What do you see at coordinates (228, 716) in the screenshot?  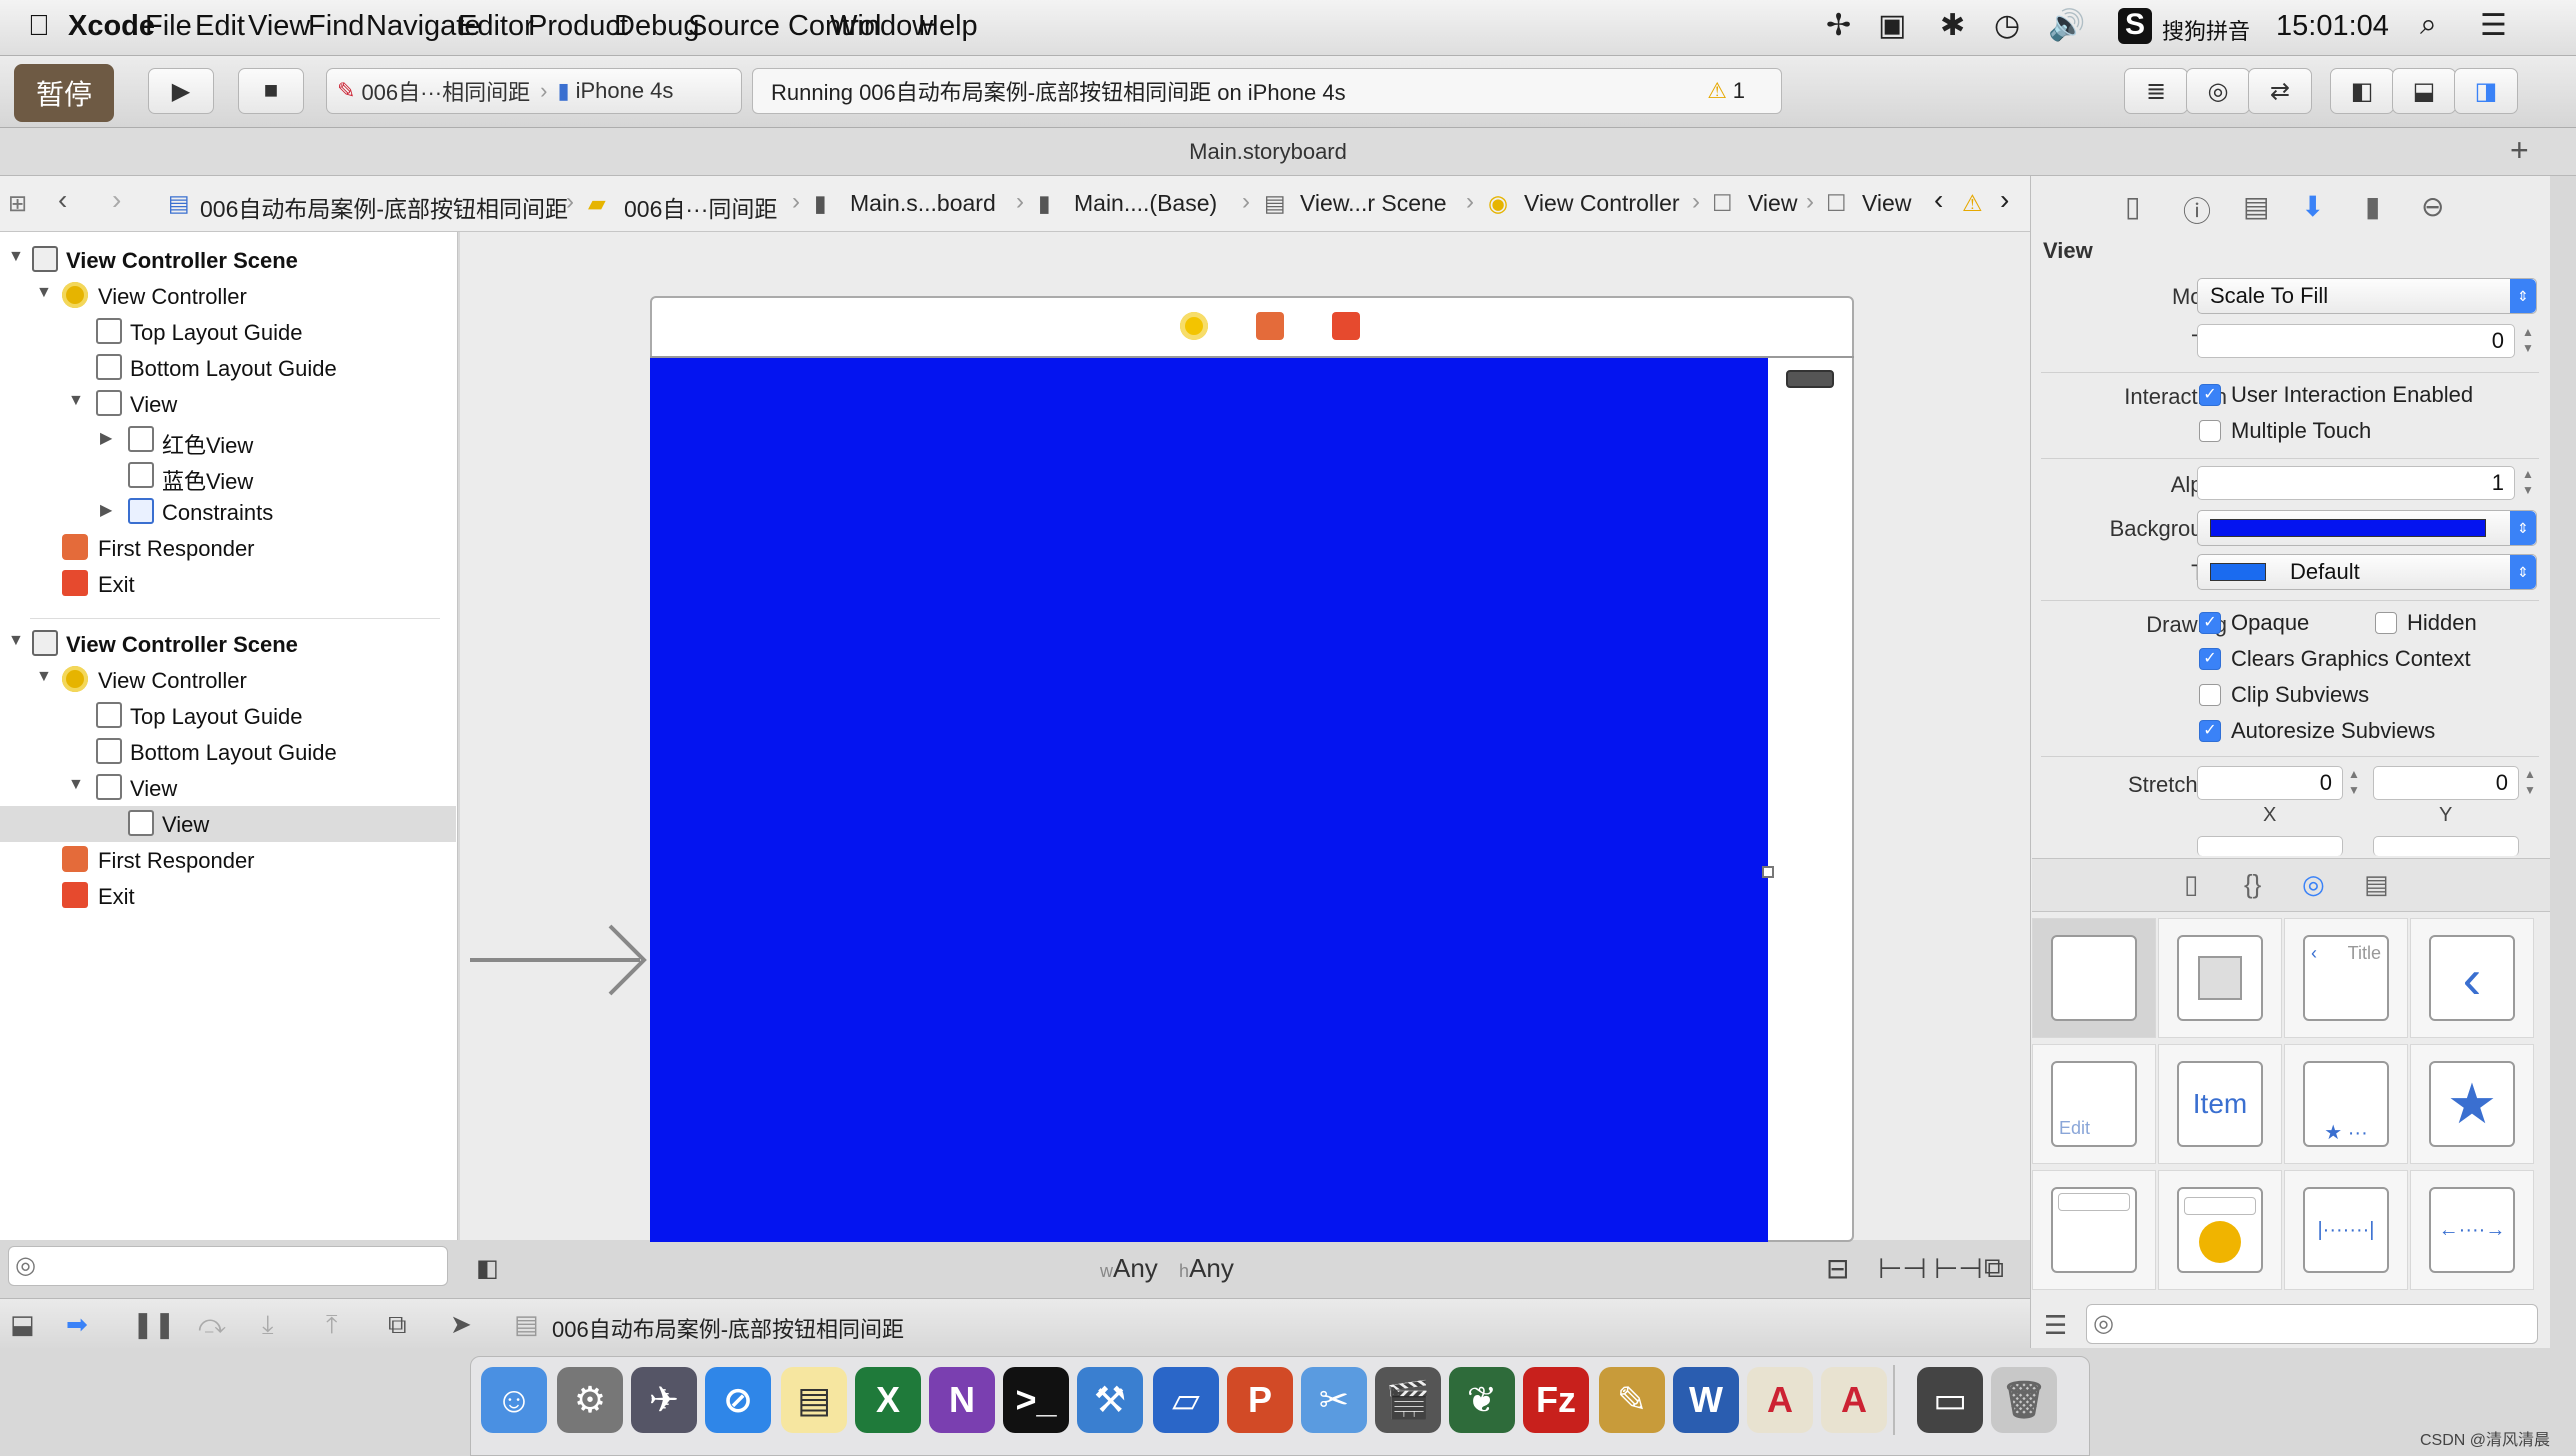 I see `outline-row-top-layout-guide: Top Layout Guide` at bounding box center [228, 716].